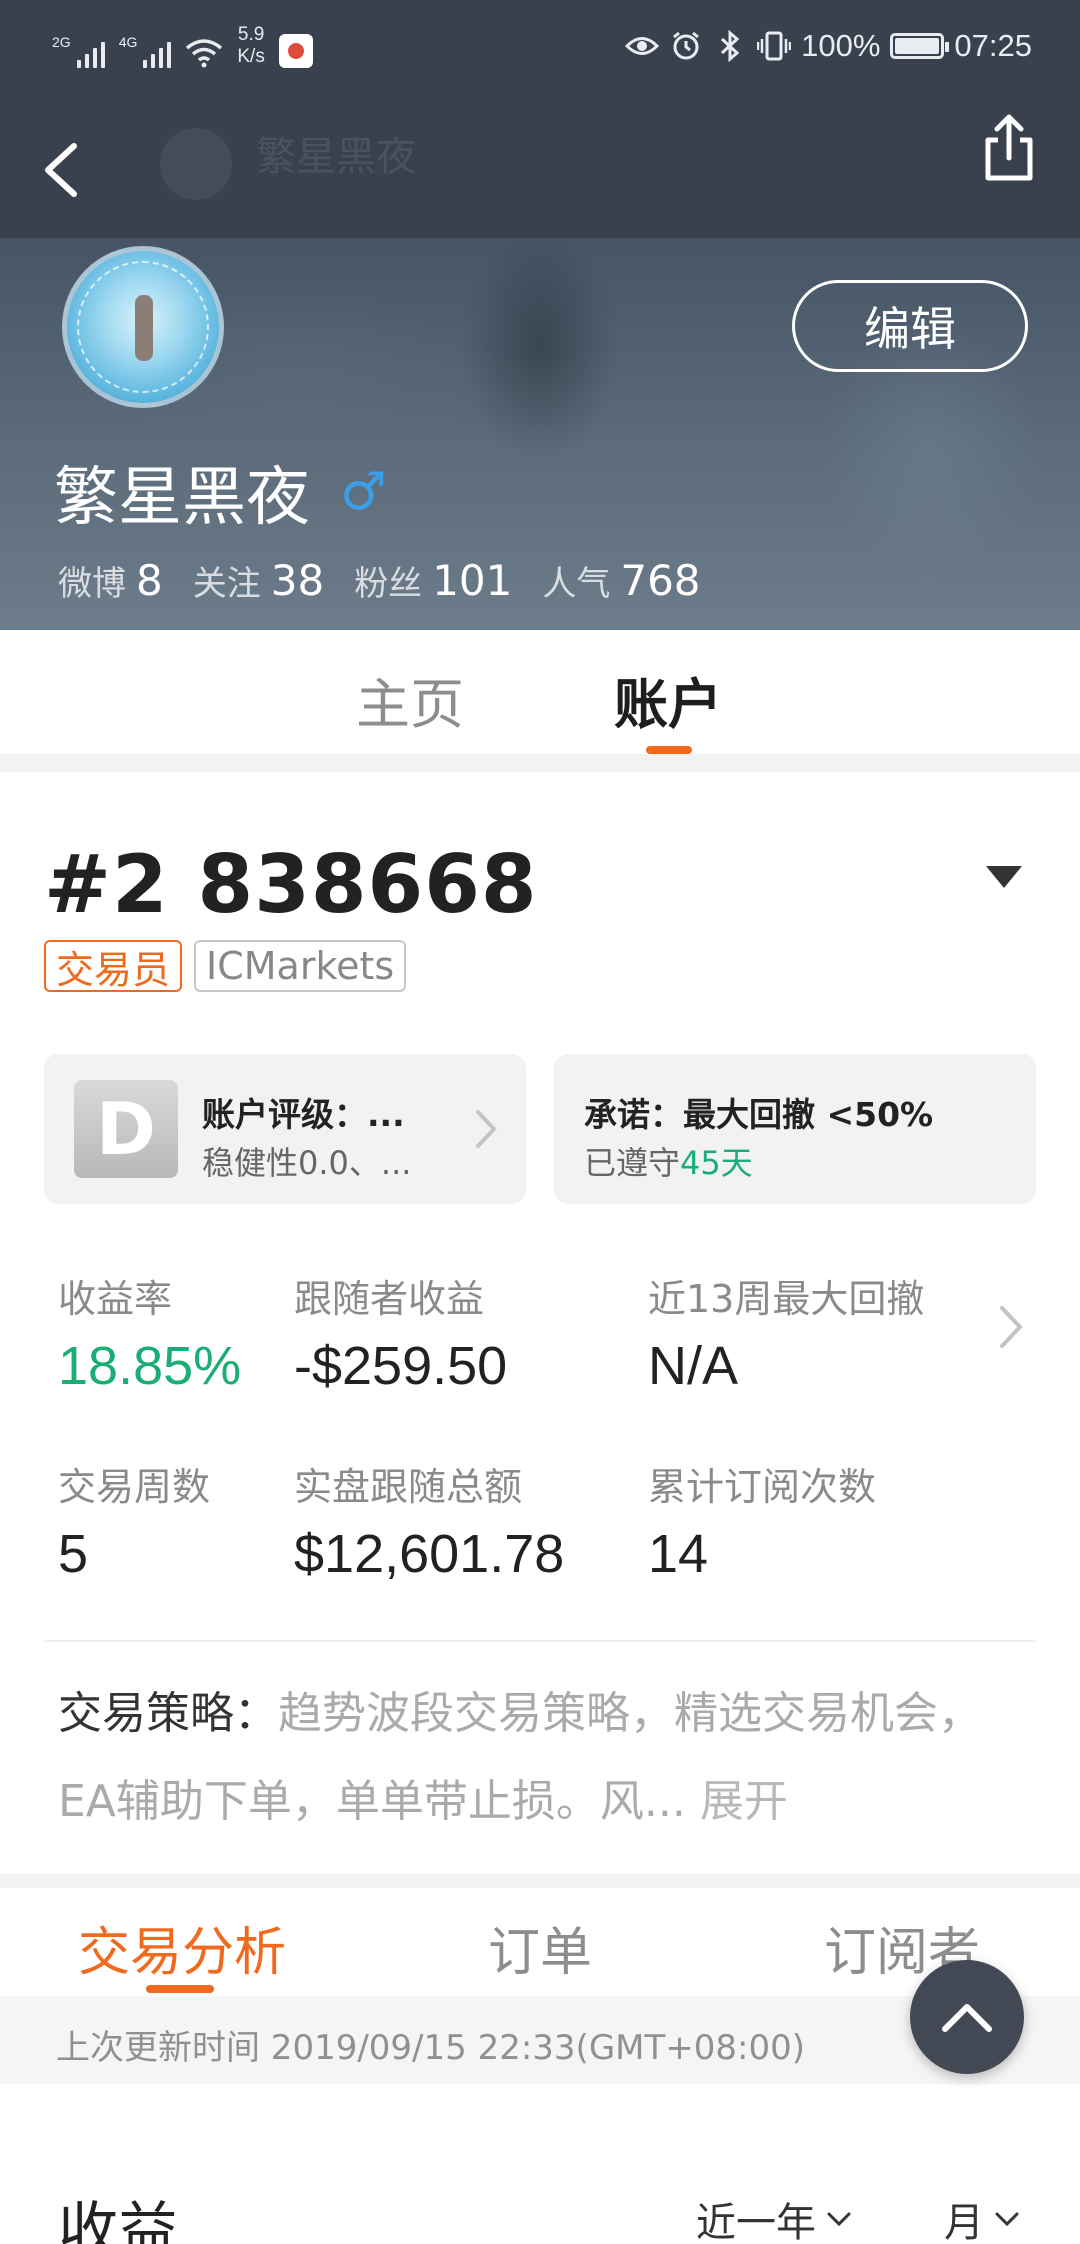  I want to click on tab-home: 主页, so click(410, 699).